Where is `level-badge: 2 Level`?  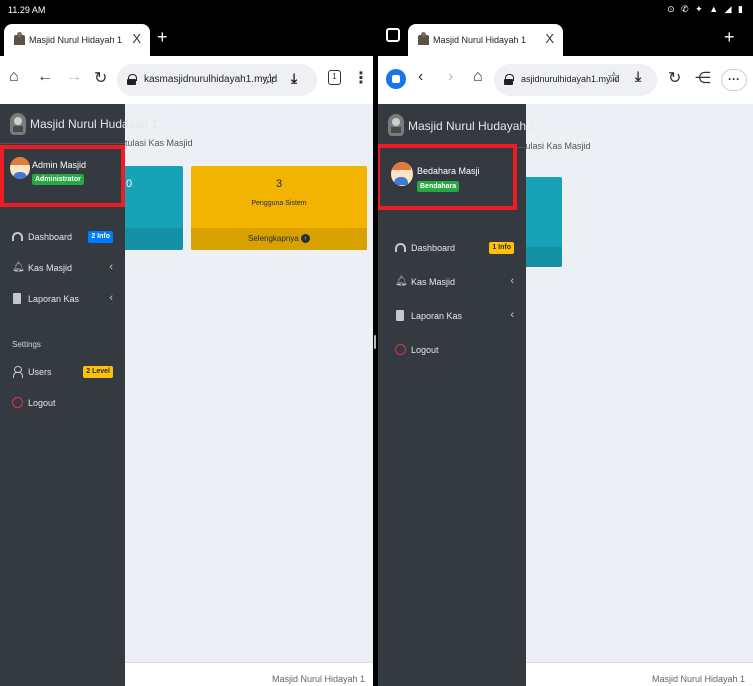 level-badge: 2 Level is located at coordinates (98, 372).